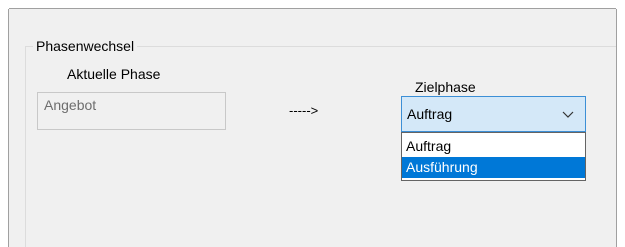 The width and height of the screenshot is (625, 247). I want to click on current-phase-label: Aktuelle Phase, so click(114, 74).